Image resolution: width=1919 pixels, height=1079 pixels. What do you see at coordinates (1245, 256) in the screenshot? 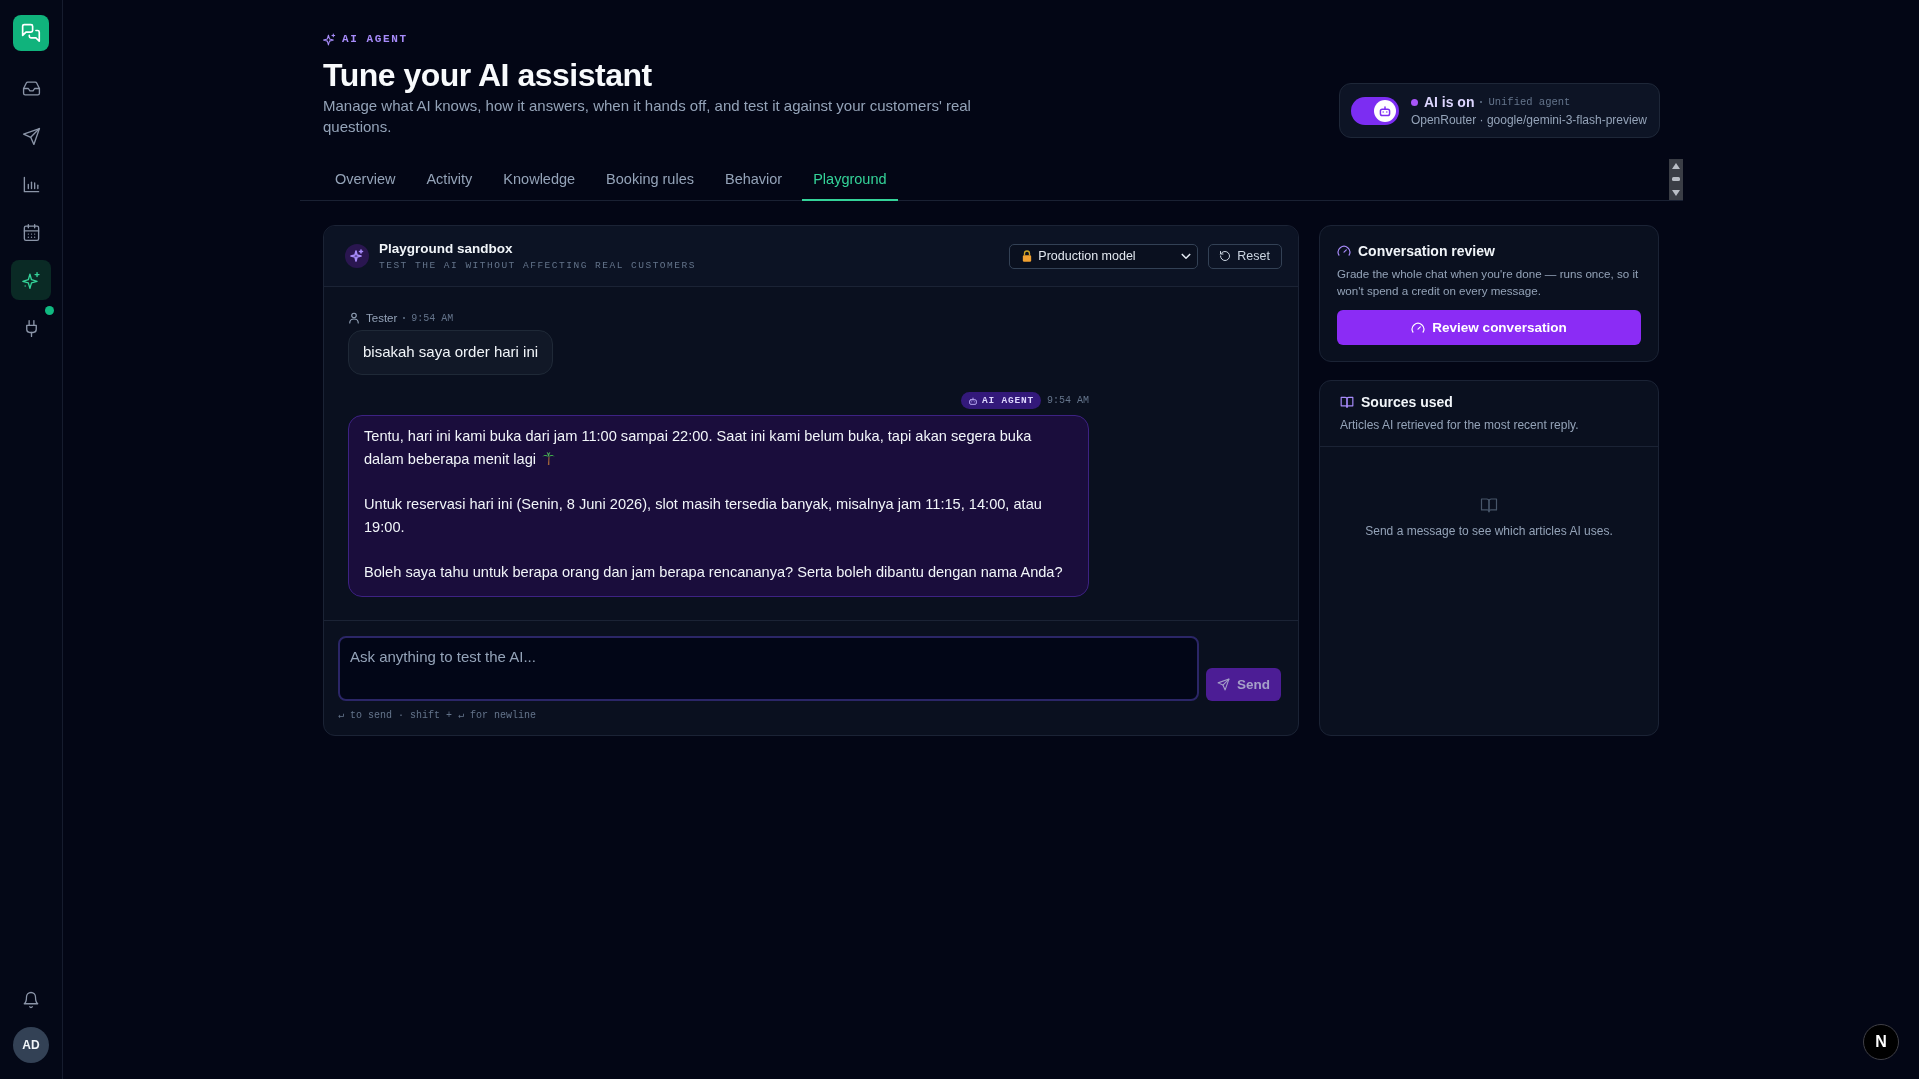
I see `reset-button: Reset` at bounding box center [1245, 256].